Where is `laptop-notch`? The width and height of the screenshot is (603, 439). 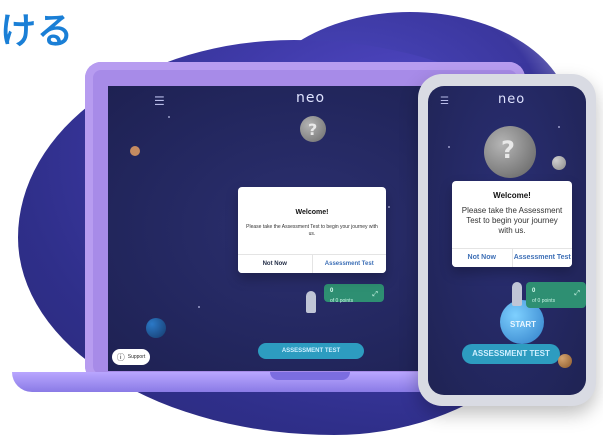 laptop-notch is located at coordinates (310, 376).